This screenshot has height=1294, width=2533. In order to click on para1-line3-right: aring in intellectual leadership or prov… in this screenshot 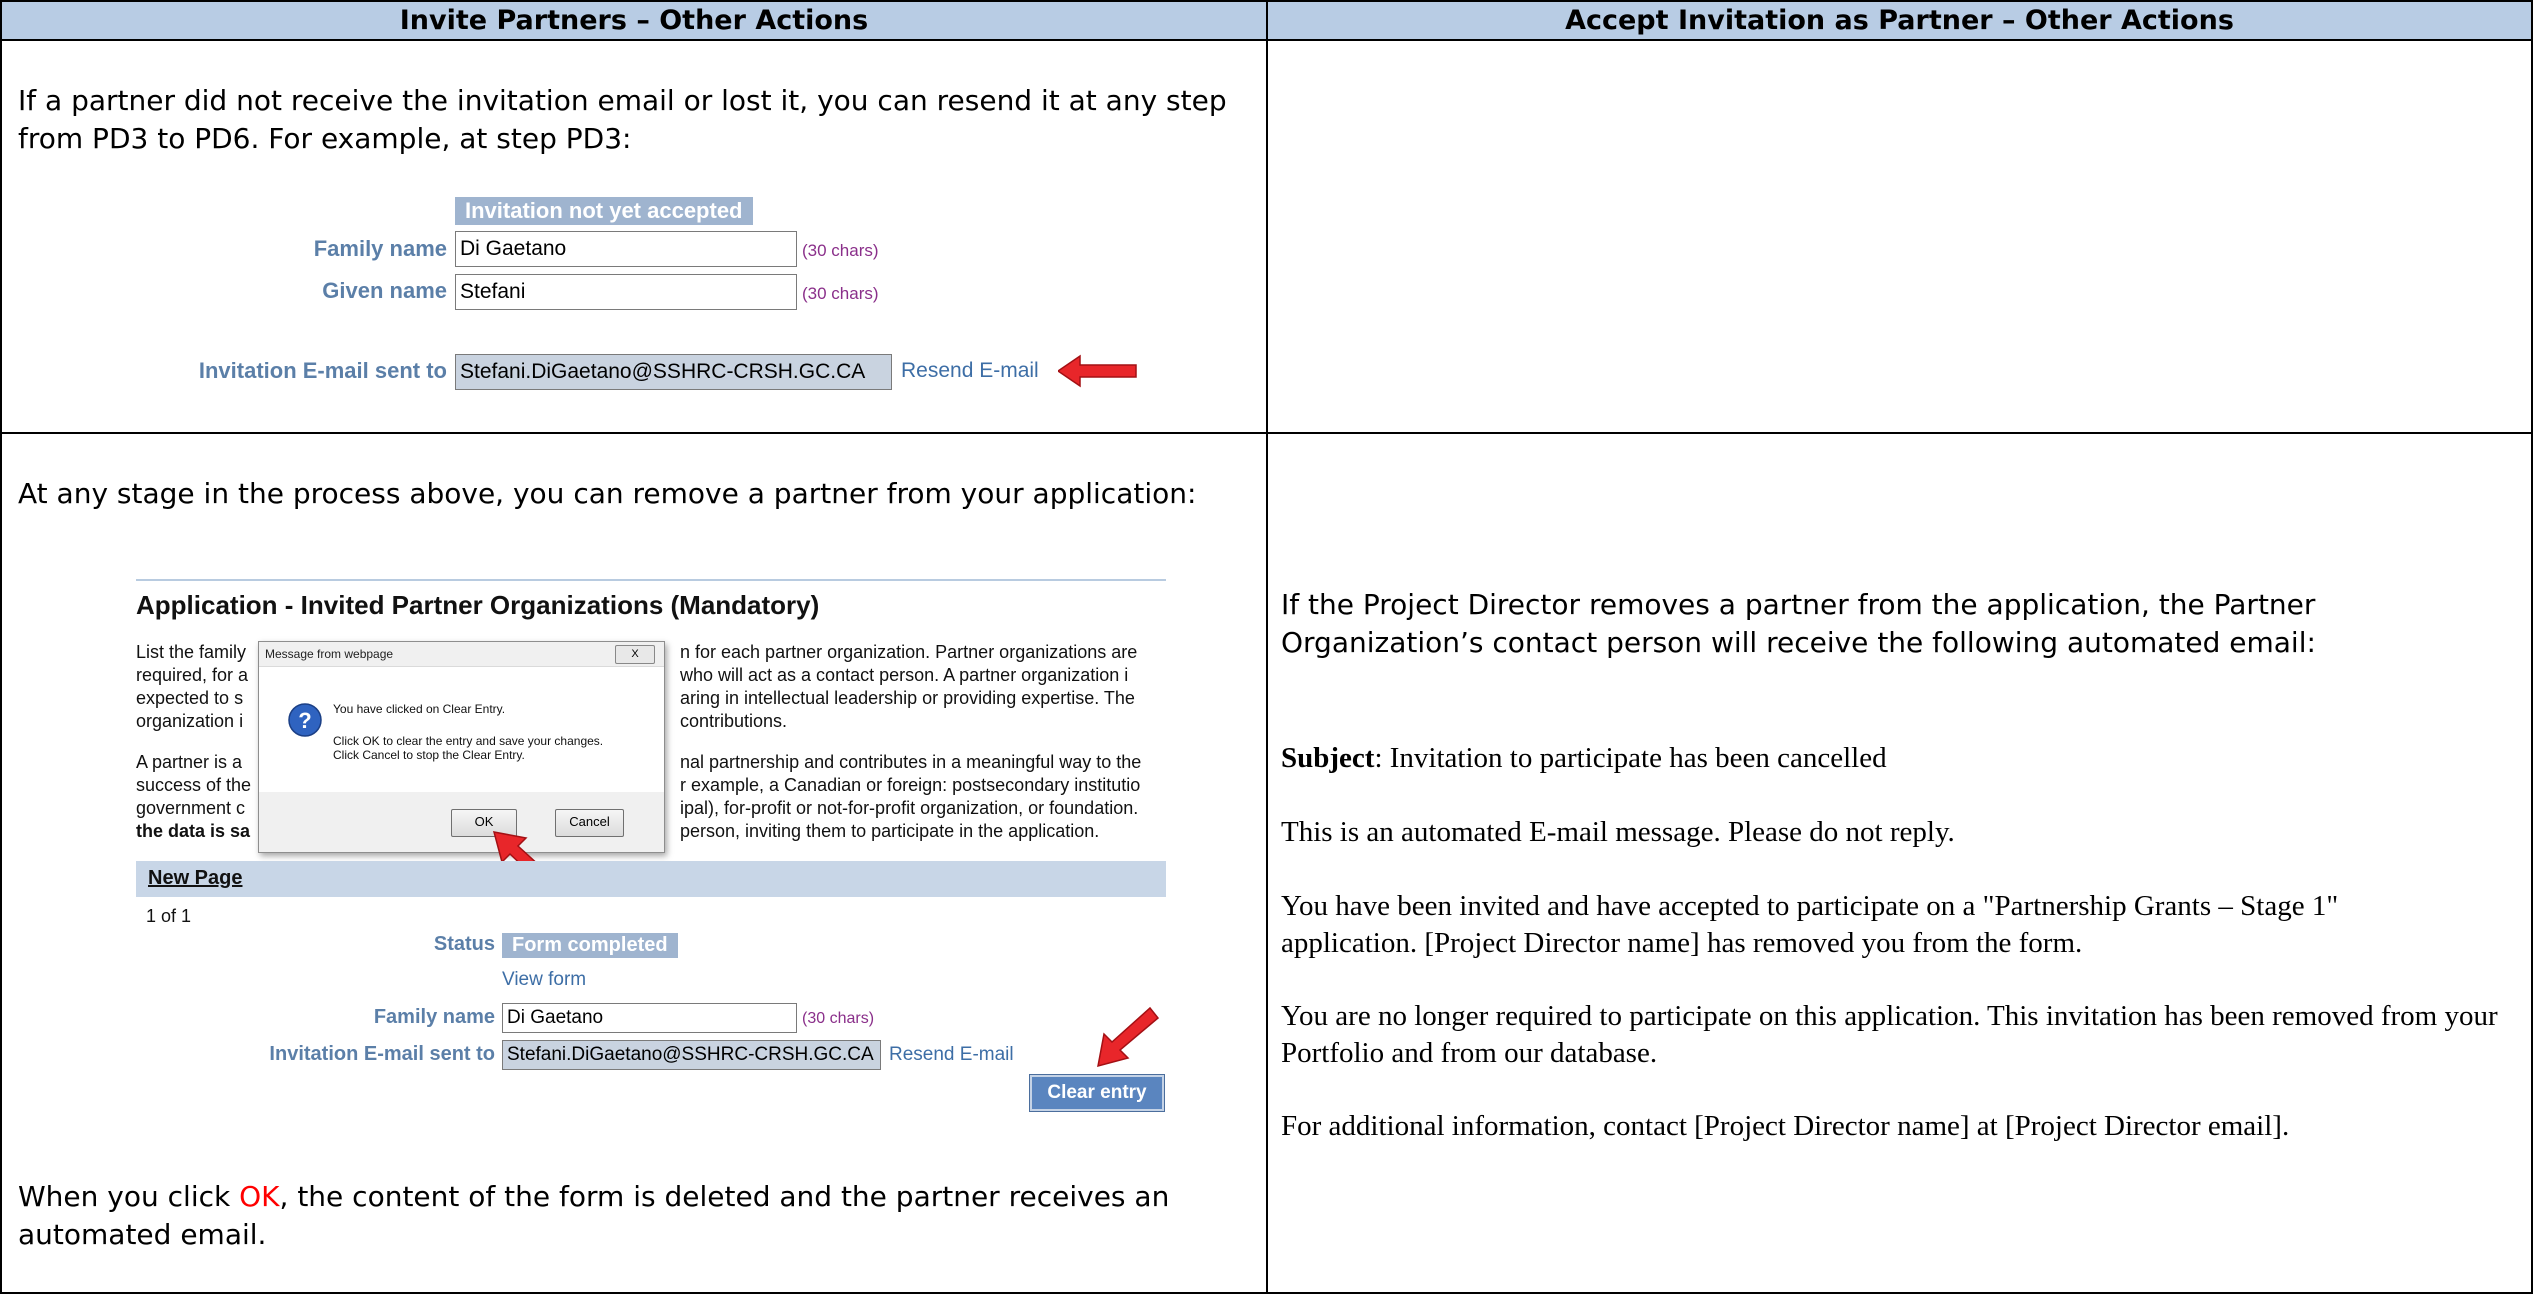, I will do `click(907, 698)`.